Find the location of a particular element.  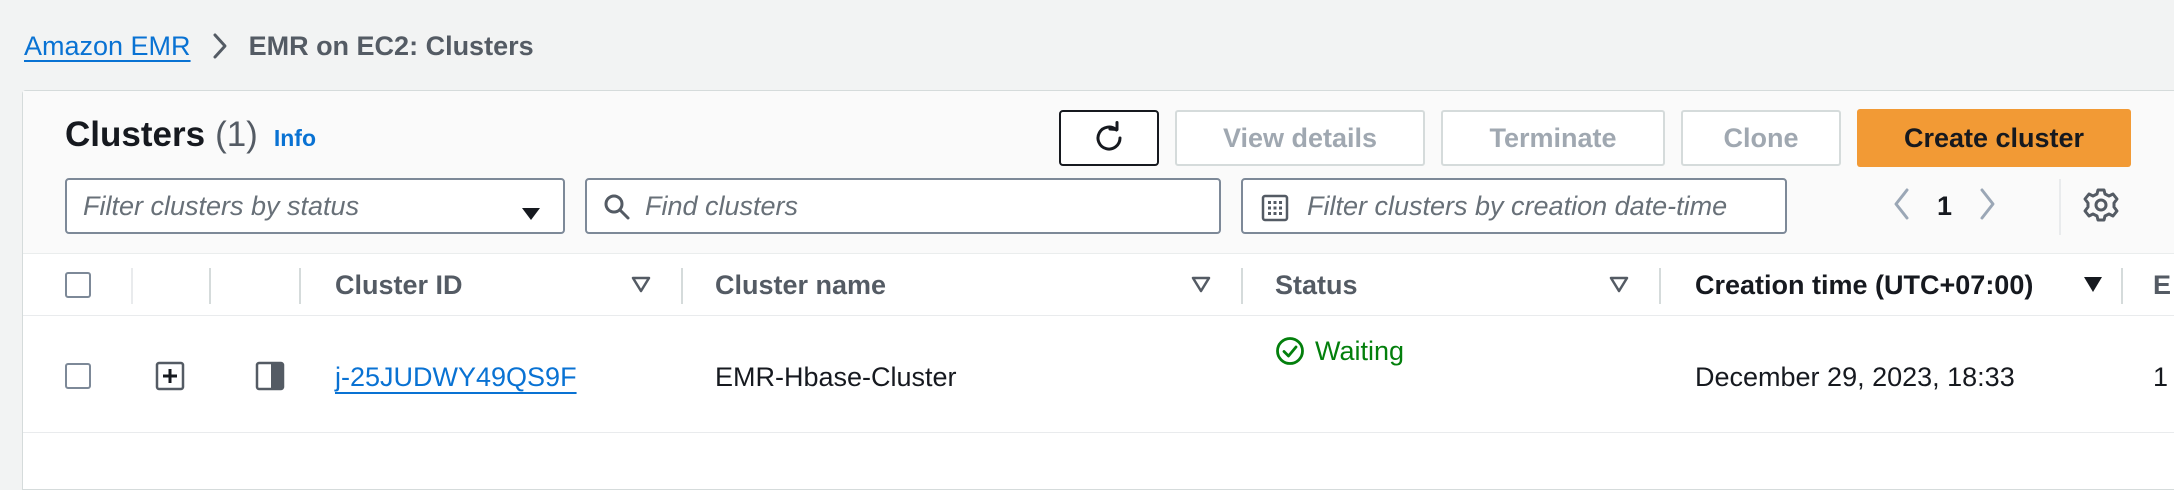

caret-down-icon is located at coordinates (531, 213).